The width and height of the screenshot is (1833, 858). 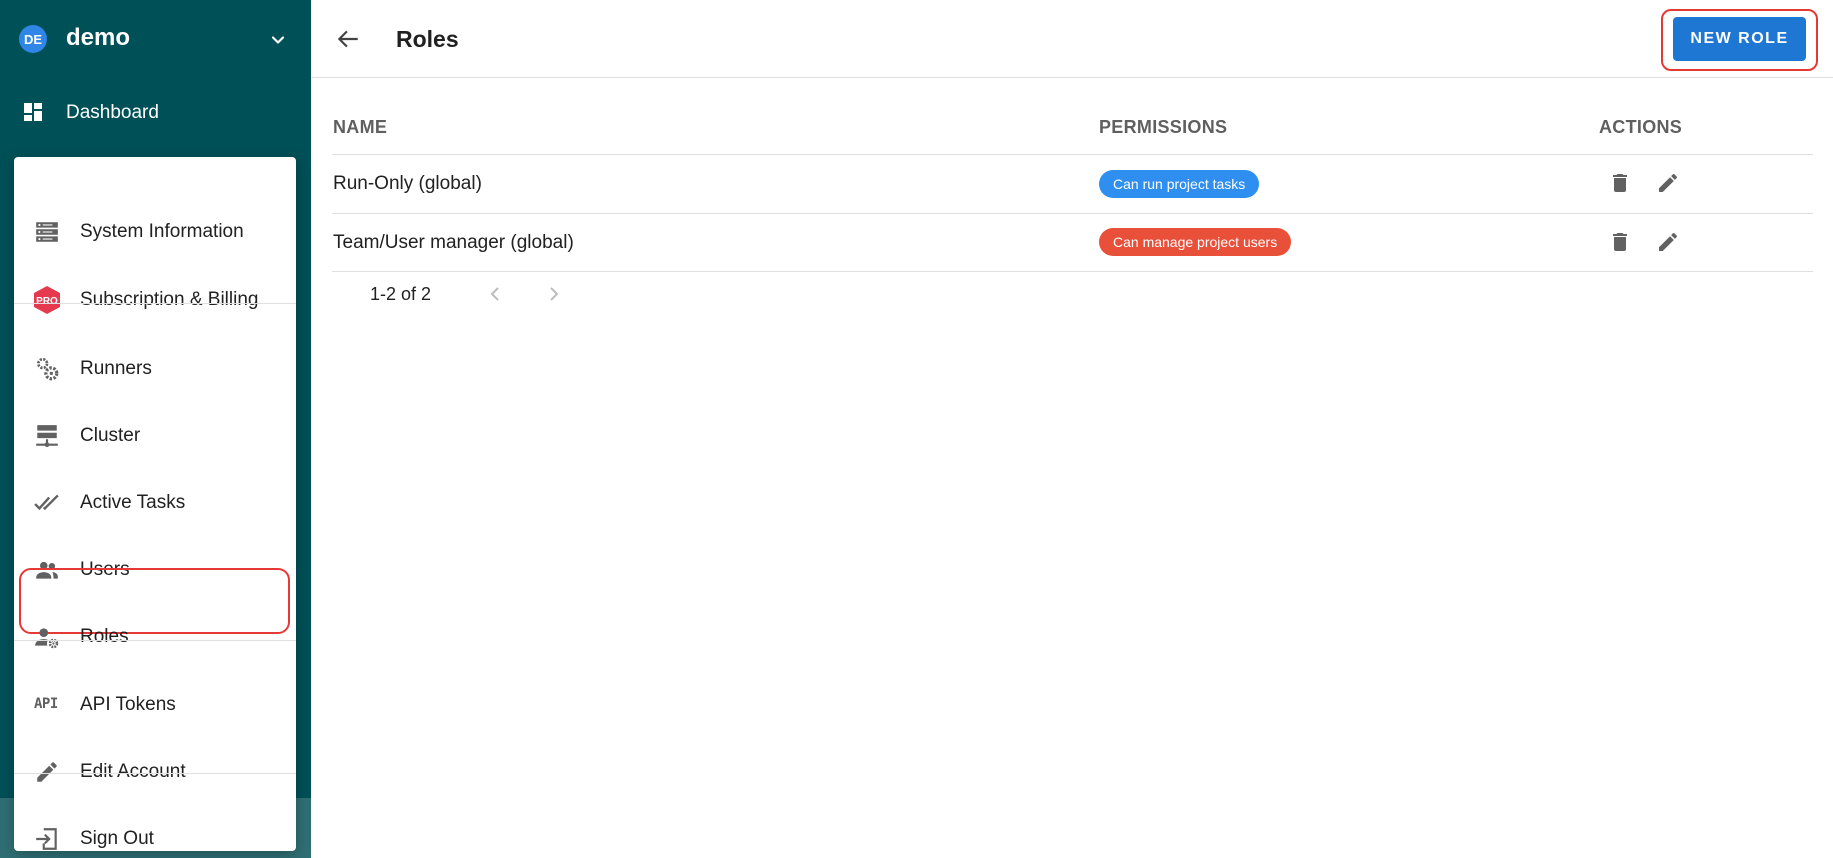 I want to click on cluster-icon, so click(x=47, y=436).